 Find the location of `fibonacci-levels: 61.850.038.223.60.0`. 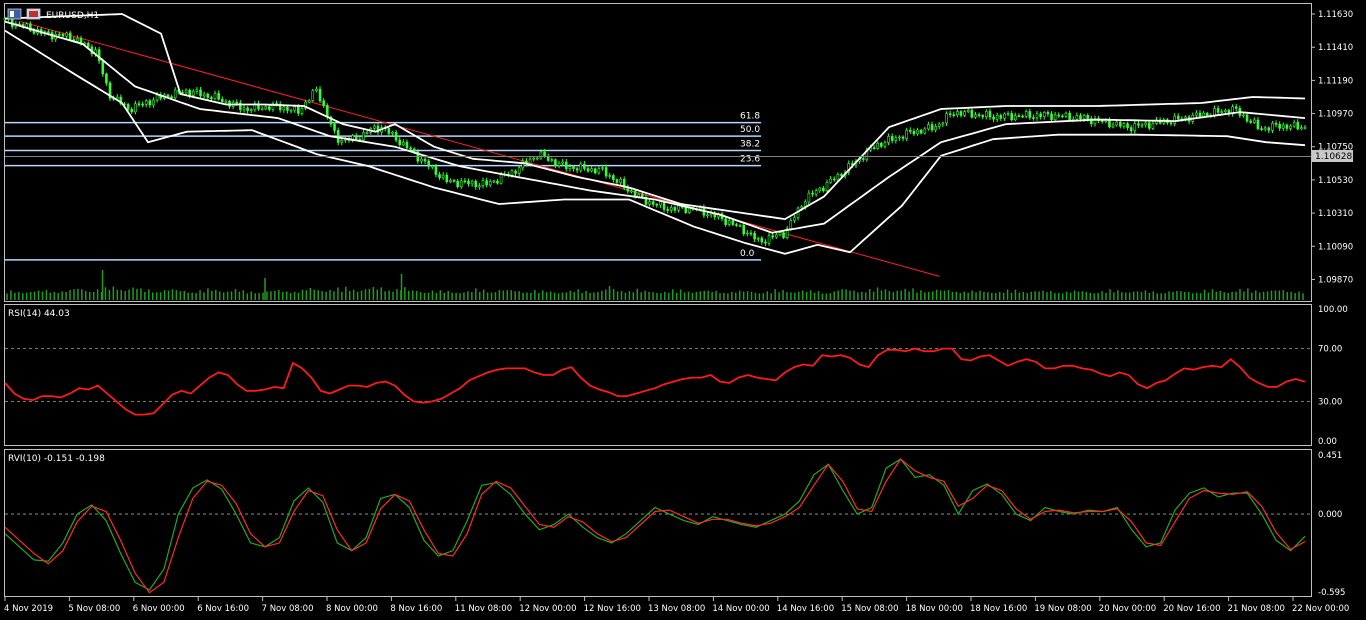

fibonacci-levels: 61.850.038.223.60.0 is located at coordinates (383, 186).